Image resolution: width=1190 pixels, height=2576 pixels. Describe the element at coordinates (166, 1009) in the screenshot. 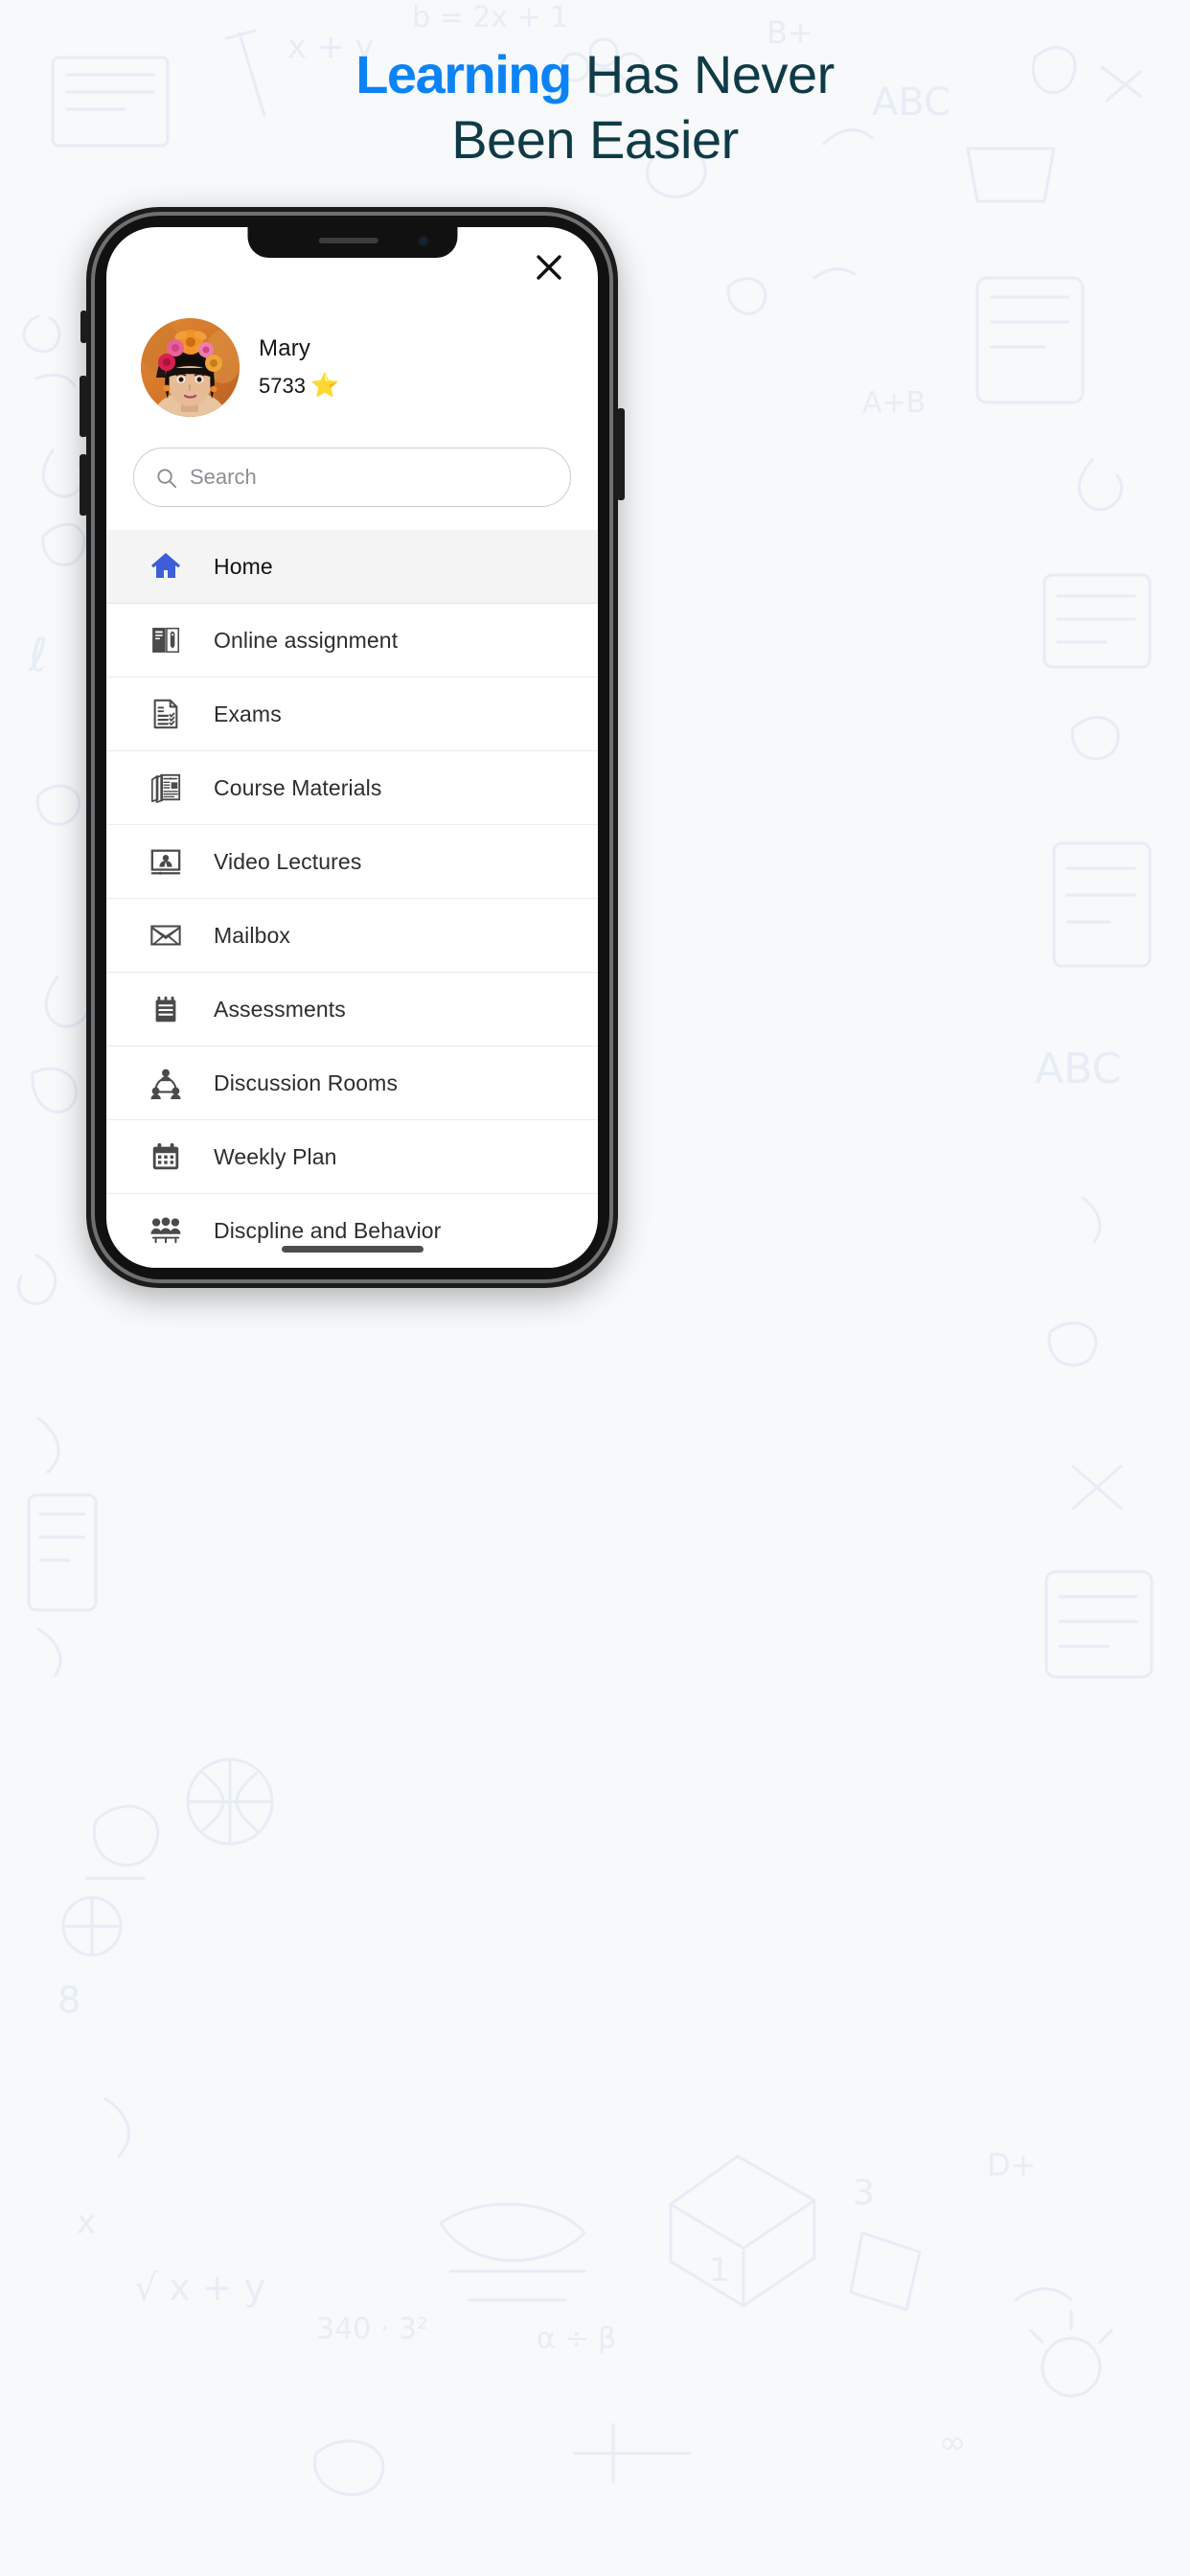

I see `notepad-icon` at that location.